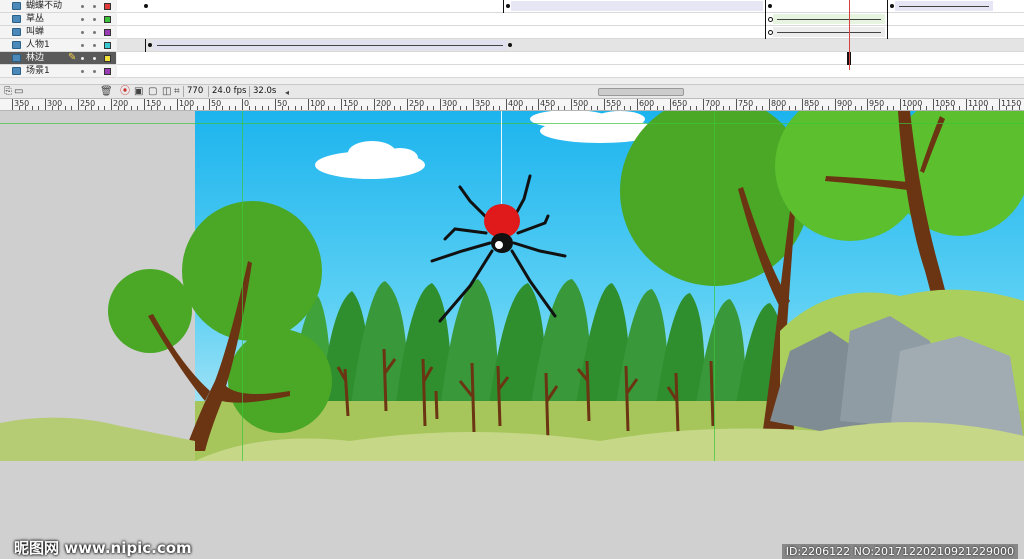 This screenshot has height=559, width=1024. What do you see at coordinates (58, 19) in the screenshot?
I see `layer-cell: 草丛` at bounding box center [58, 19].